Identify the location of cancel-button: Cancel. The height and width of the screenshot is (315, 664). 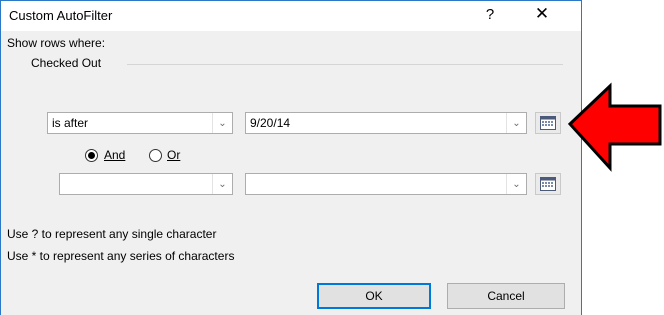
(506, 296).